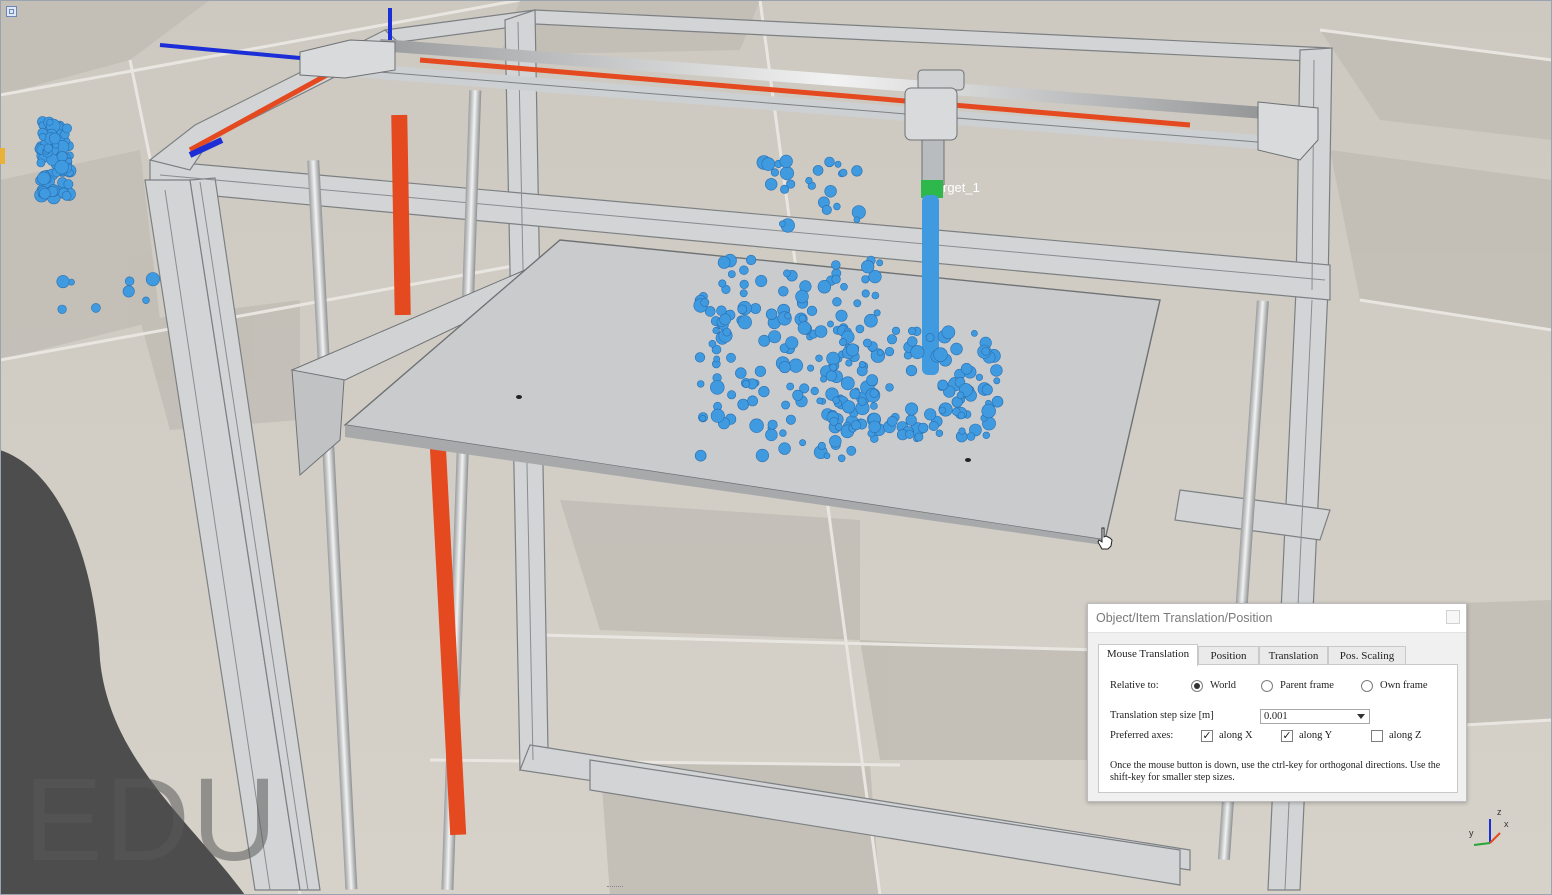  What do you see at coordinates (1471, 833) in the screenshot?
I see `gizmo-y-label: y` at bounding box center [1471, 833].